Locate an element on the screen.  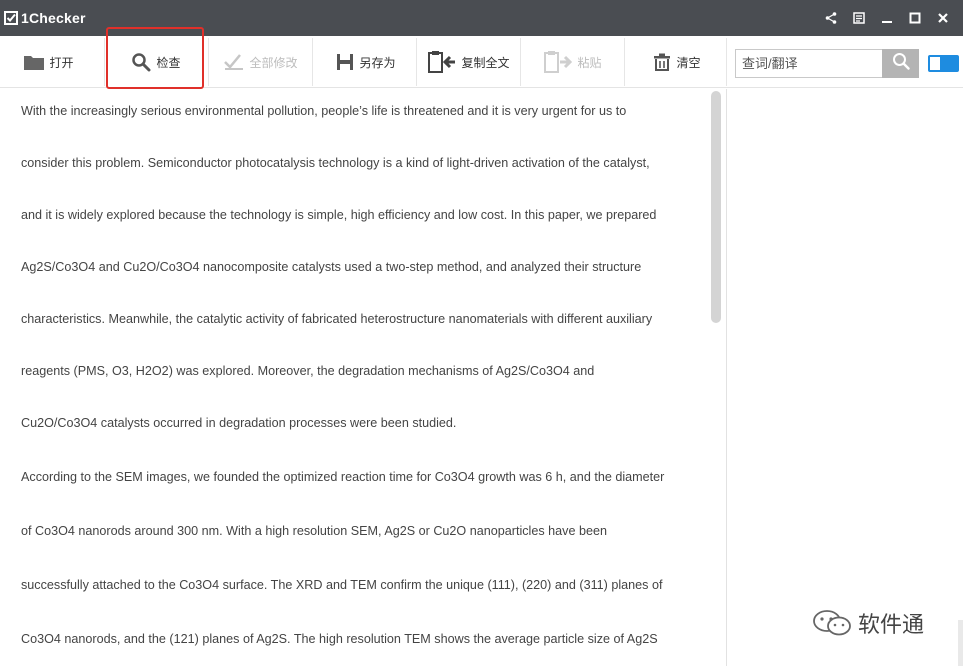
paste-button: 粘贴 is located at coordinates (573, 62).